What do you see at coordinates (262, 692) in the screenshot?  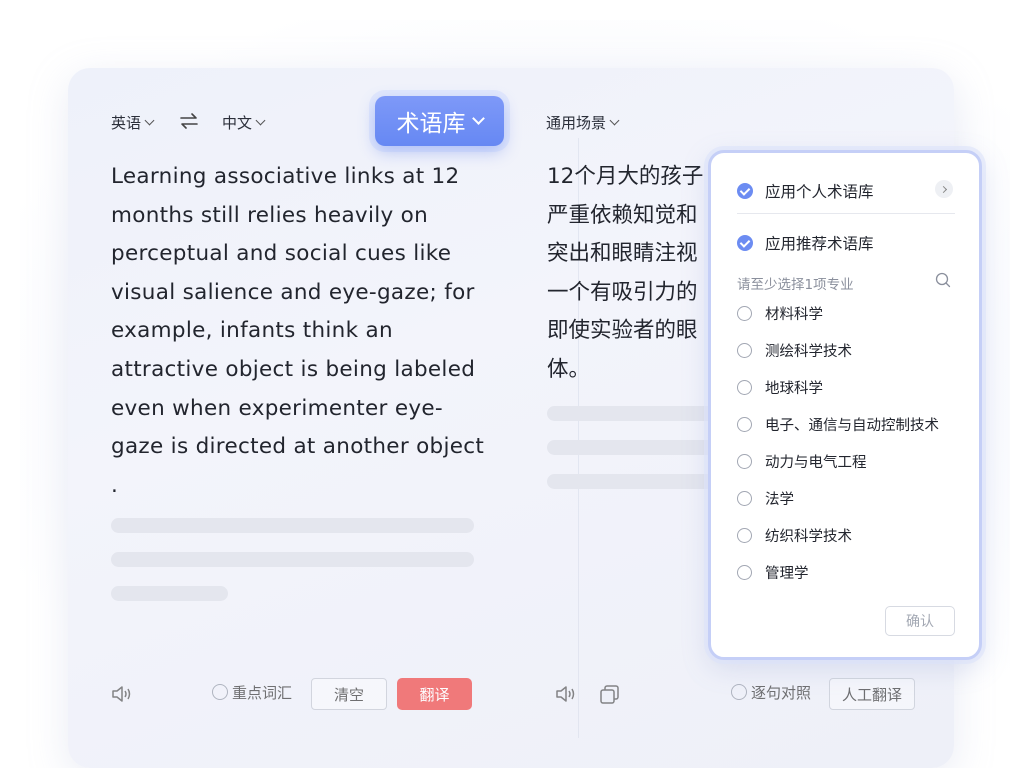 I see `highlight-label: 重点词汇` at bounding box center [262, 692].